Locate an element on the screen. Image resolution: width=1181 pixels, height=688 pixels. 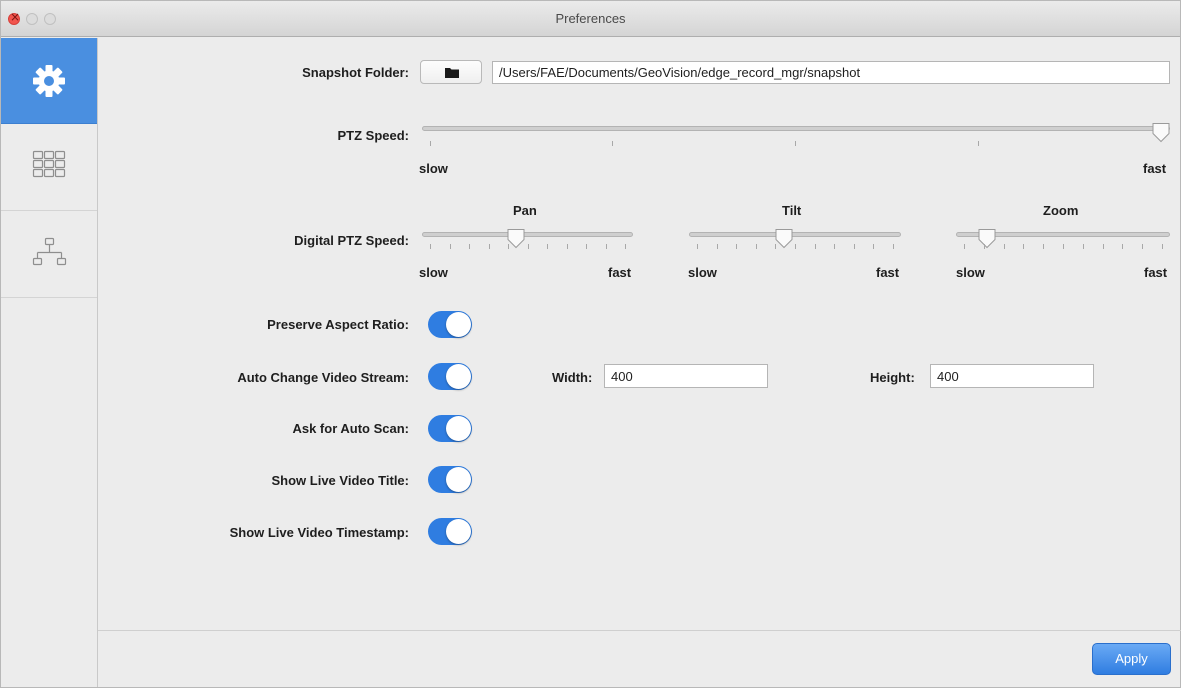
show-live-video-title-toggle is located at coordinates (450, 479).